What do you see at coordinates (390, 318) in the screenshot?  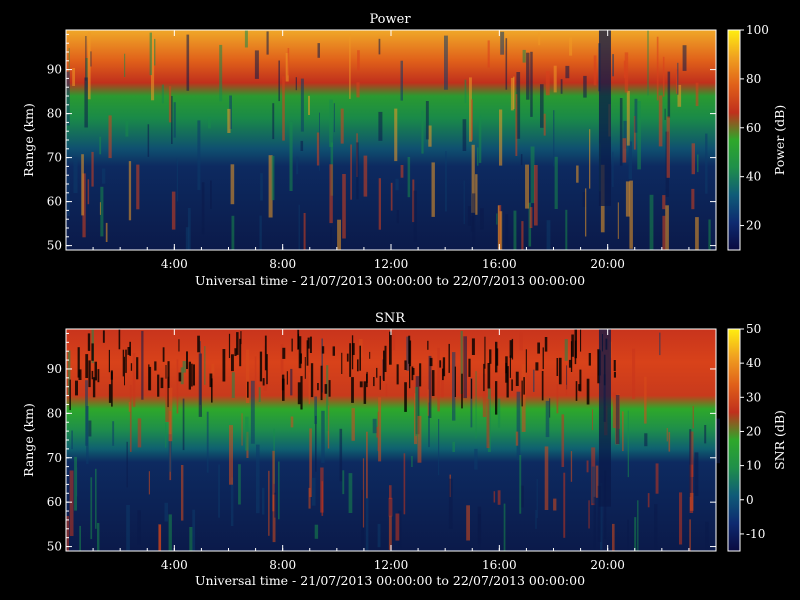 I see `snr-title: SNR` at bounding box center [390, 318].